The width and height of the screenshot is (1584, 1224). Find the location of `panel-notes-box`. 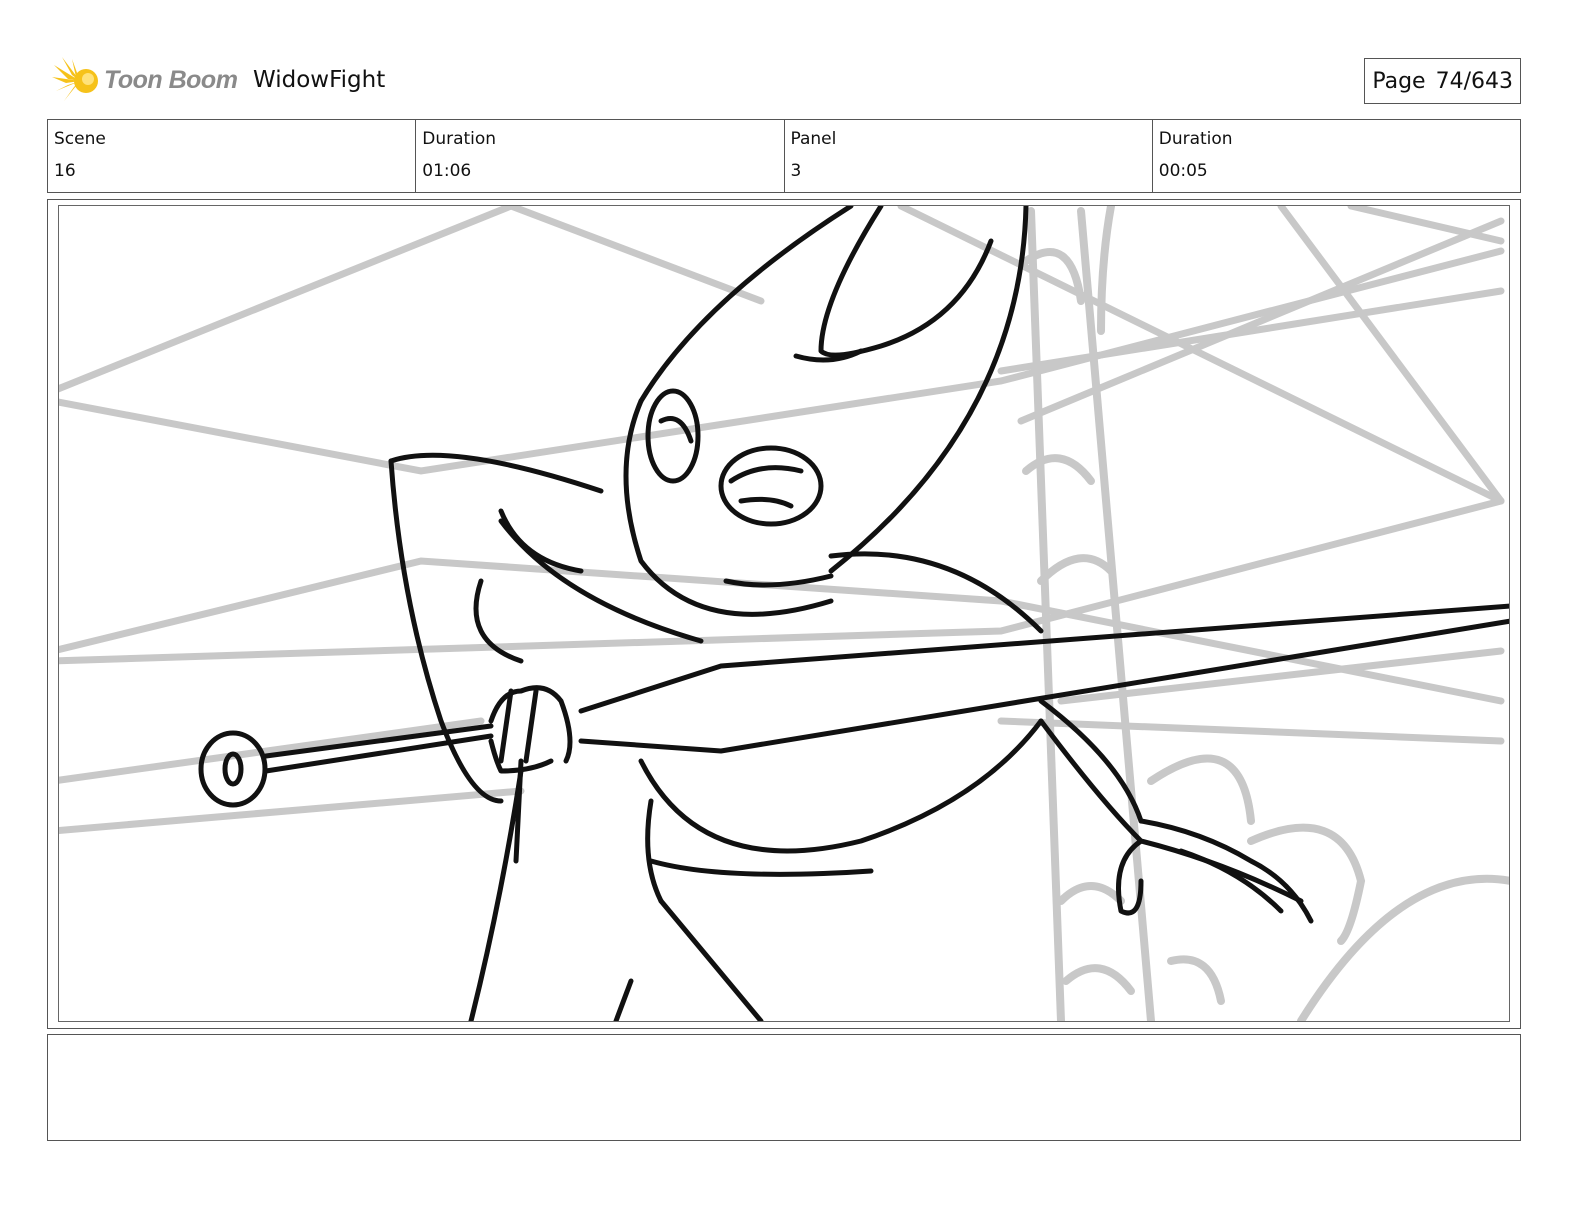

panel-notes-box is located at coordinates (784, 1087).